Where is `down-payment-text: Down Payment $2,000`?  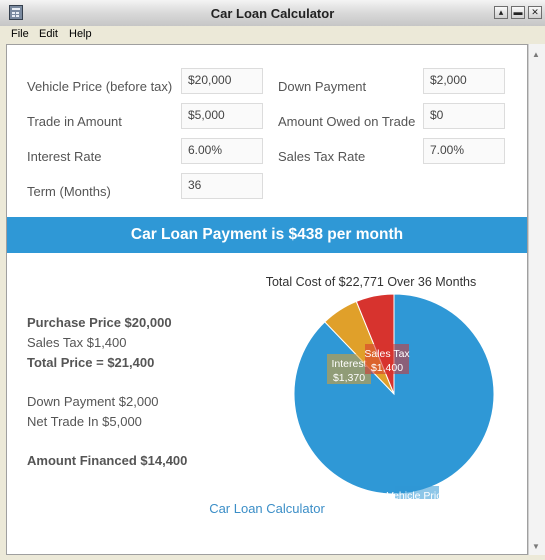
down-payment-text: Down Payment $2,000 is located at coordinates (93, 401).